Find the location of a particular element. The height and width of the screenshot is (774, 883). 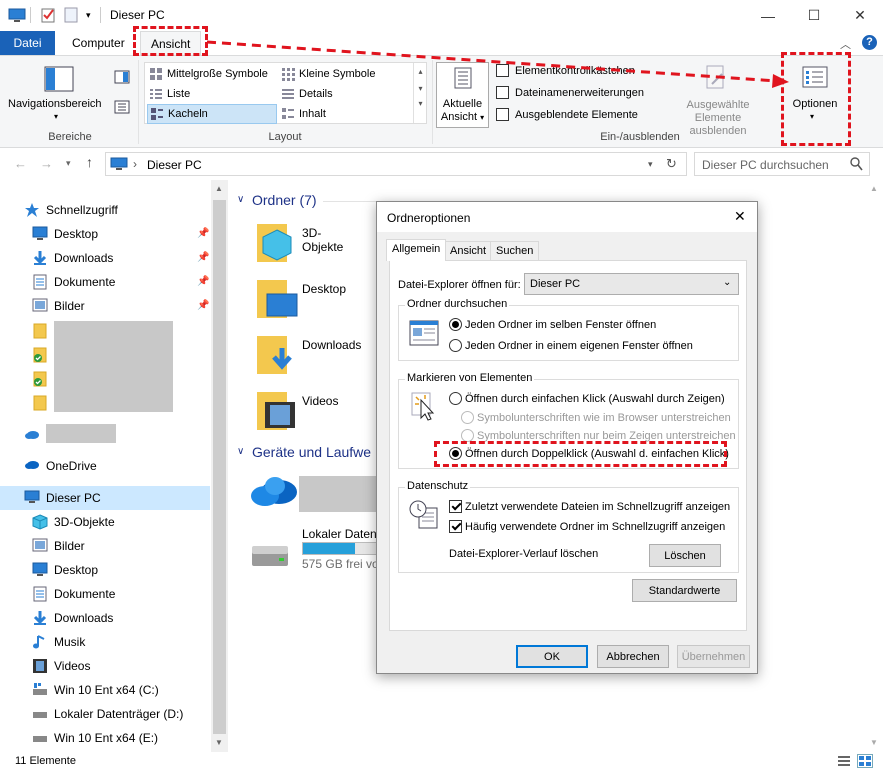

tab-view: Ansicht is located at coordinates (468, 251).